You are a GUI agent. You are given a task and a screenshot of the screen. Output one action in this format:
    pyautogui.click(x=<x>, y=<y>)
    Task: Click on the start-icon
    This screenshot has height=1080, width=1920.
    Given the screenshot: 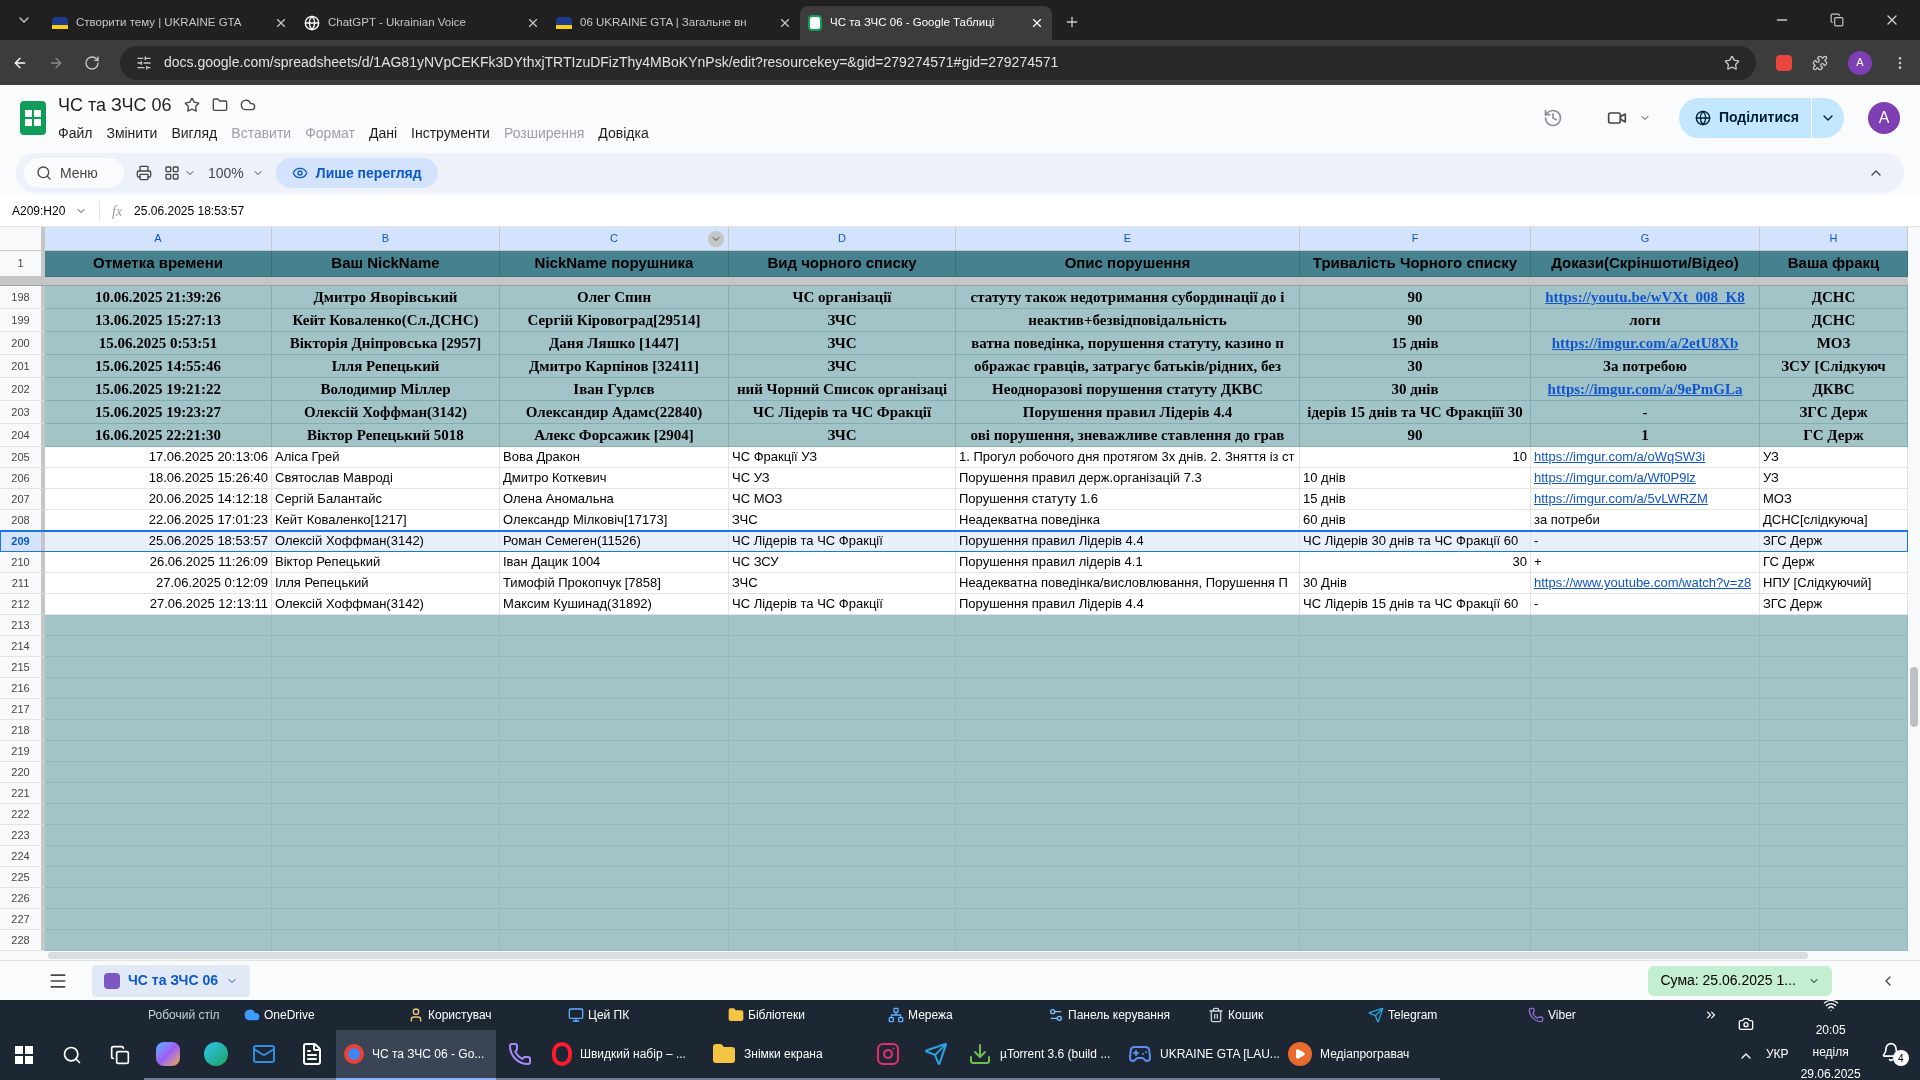 What is the action you would take?
    pyautogui.click(x=24, y=1055)
    